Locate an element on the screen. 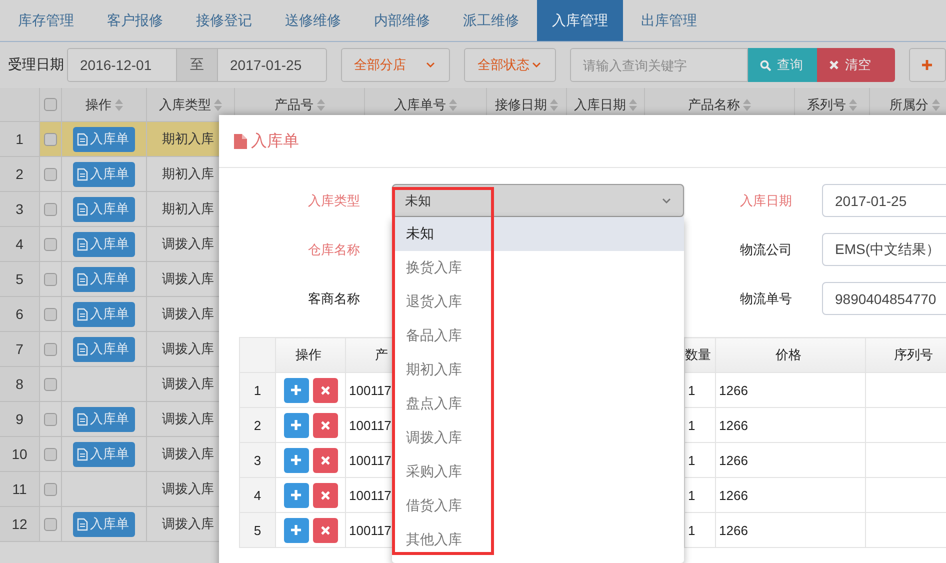 This screenshot has width=946, height=563. column-header: 入库日期 is located at coordinates (600, 105).